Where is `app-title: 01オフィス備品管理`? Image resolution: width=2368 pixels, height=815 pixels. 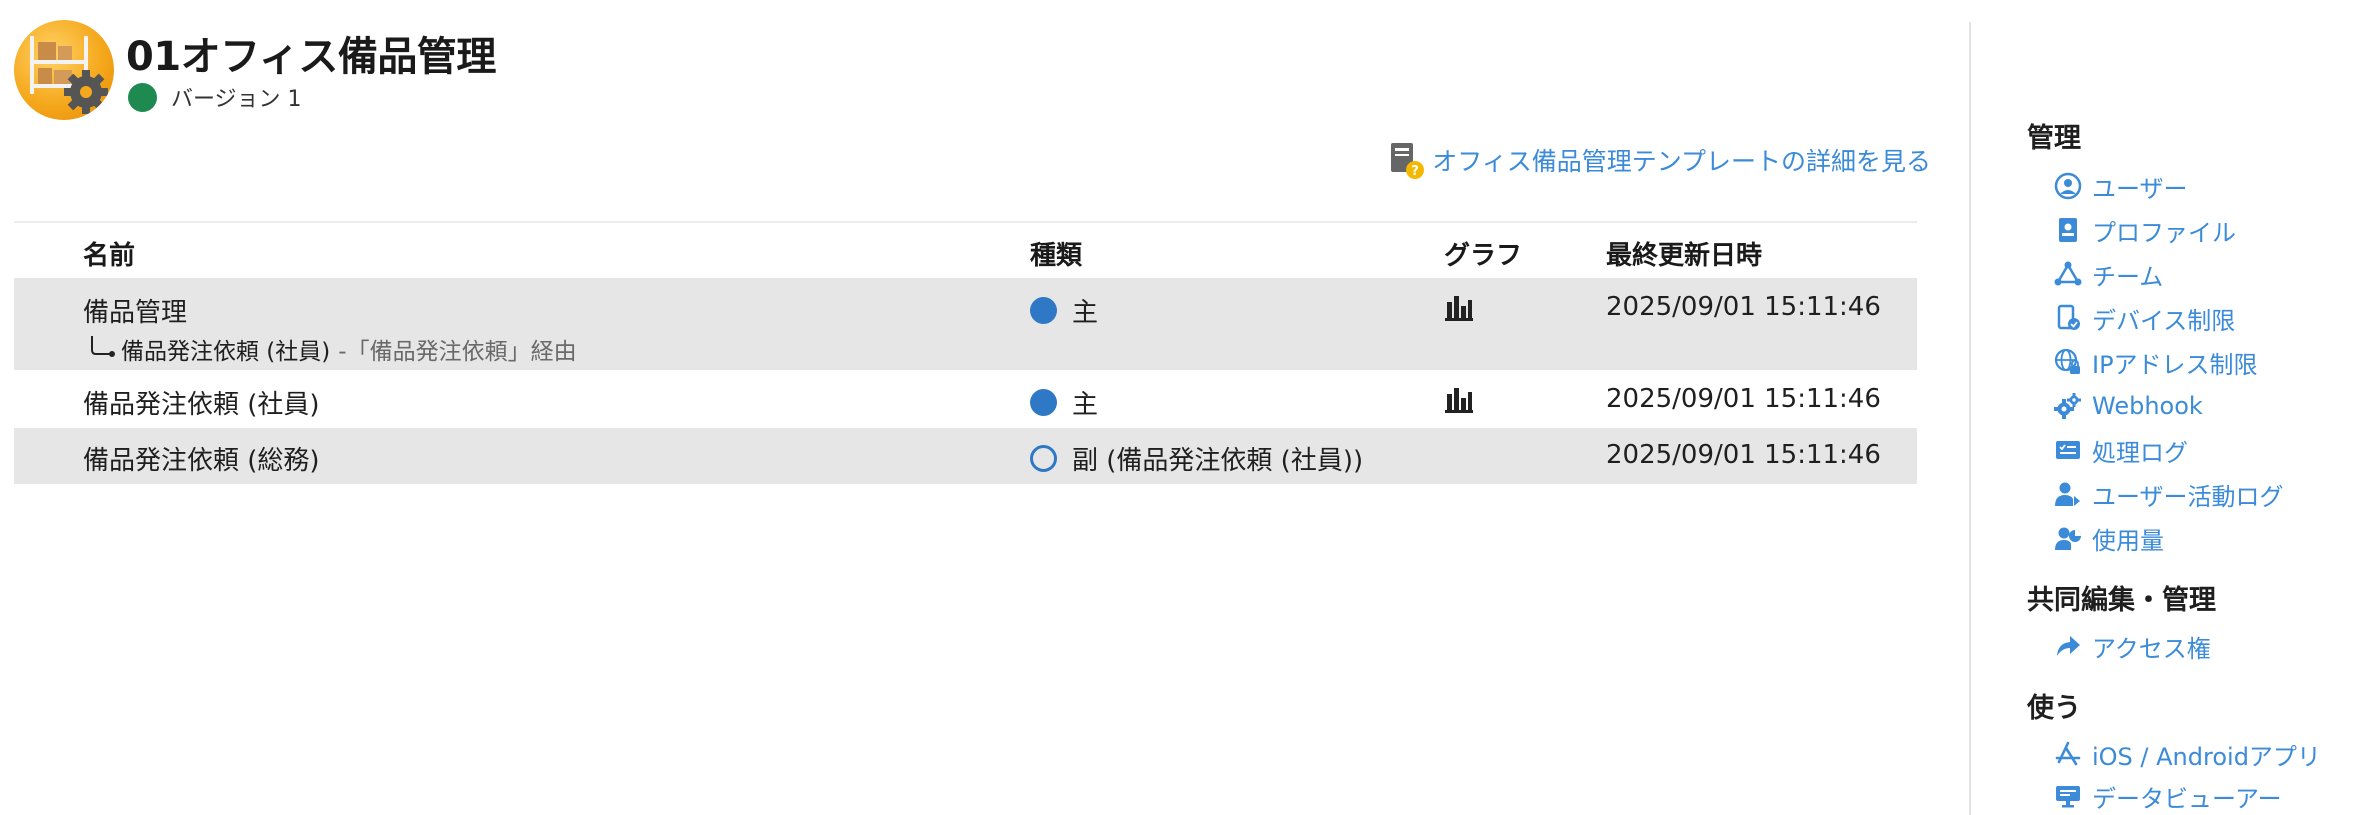 app-title: 01オフィス備品管理 is located at coordinates (311, 57).